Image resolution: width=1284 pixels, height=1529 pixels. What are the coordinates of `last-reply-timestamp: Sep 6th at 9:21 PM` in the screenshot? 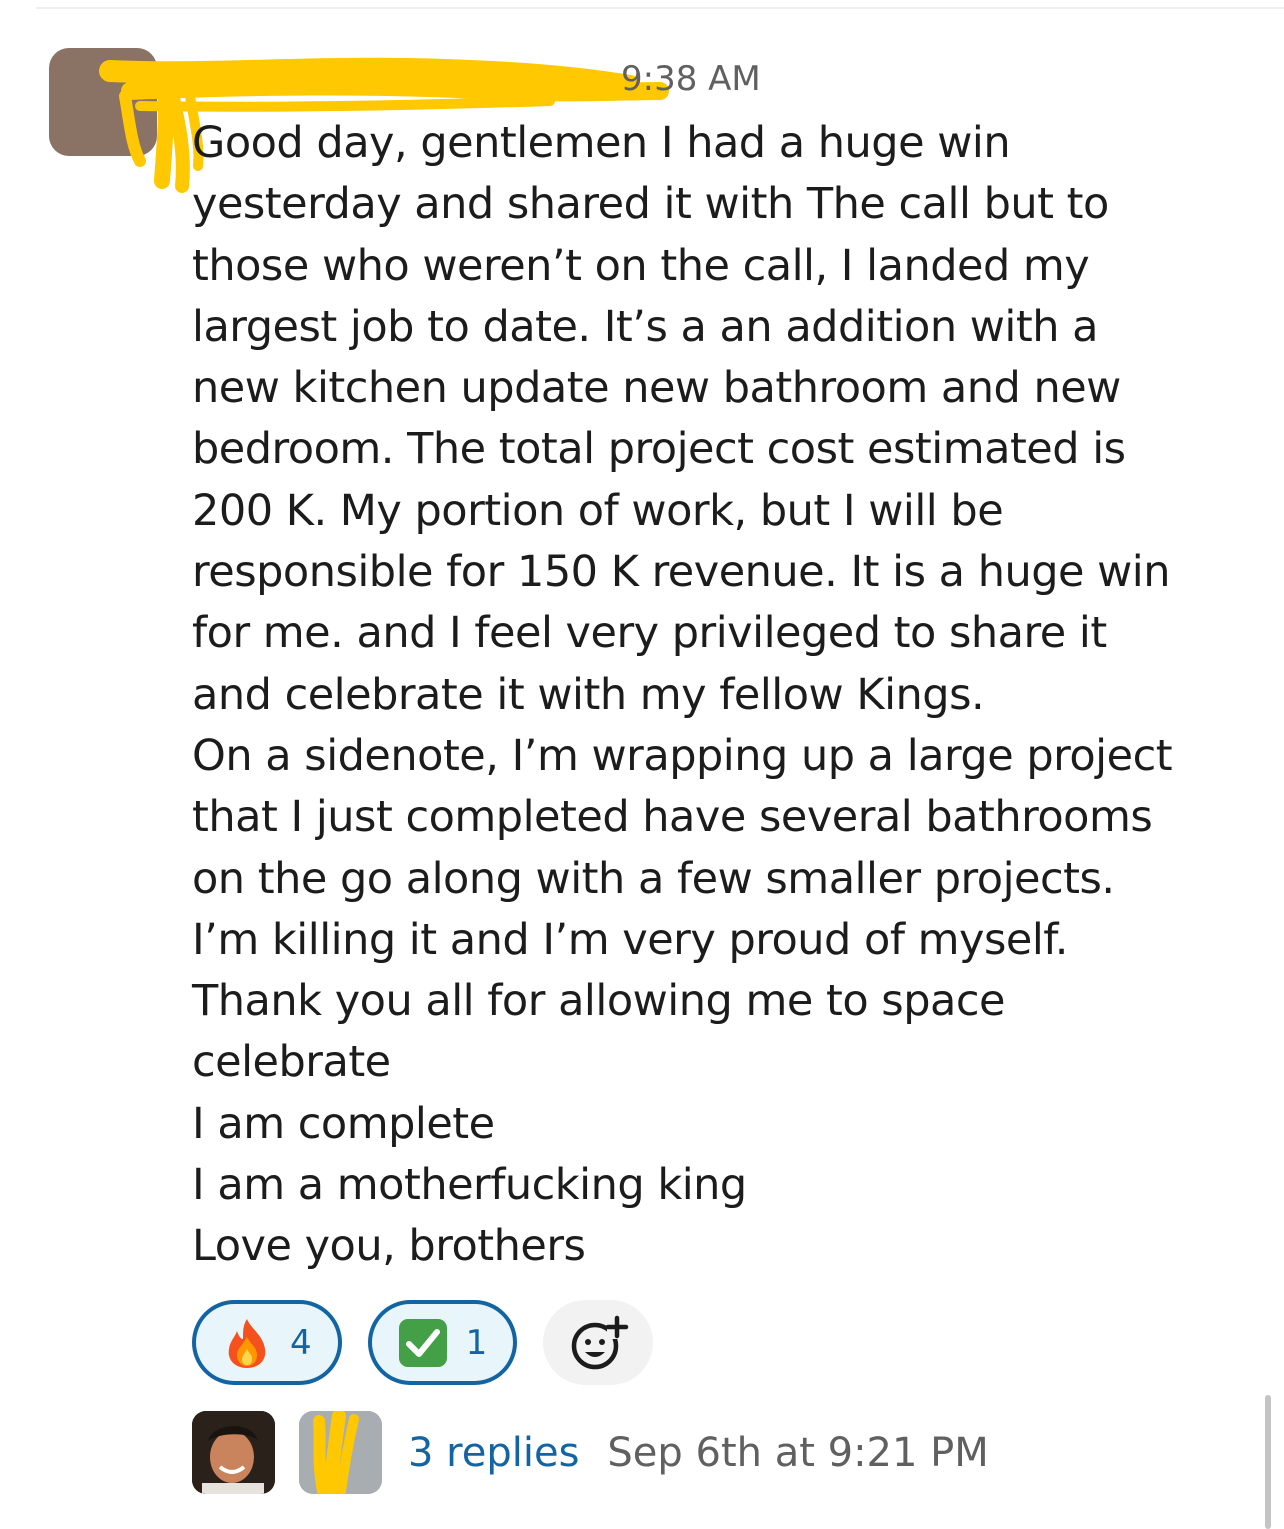 It's located at (798, 1452).